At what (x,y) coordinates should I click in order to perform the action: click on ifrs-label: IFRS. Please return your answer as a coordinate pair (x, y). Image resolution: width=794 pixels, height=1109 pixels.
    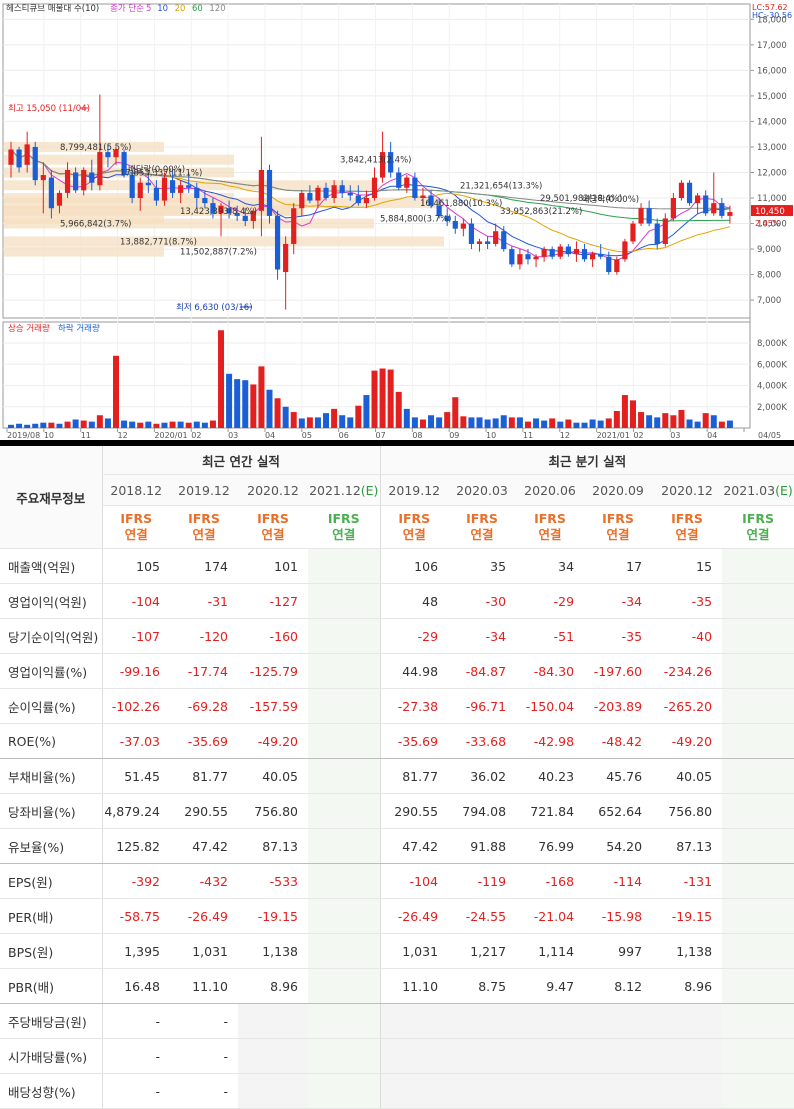
    Looking at the image, I should click on (204, 518).